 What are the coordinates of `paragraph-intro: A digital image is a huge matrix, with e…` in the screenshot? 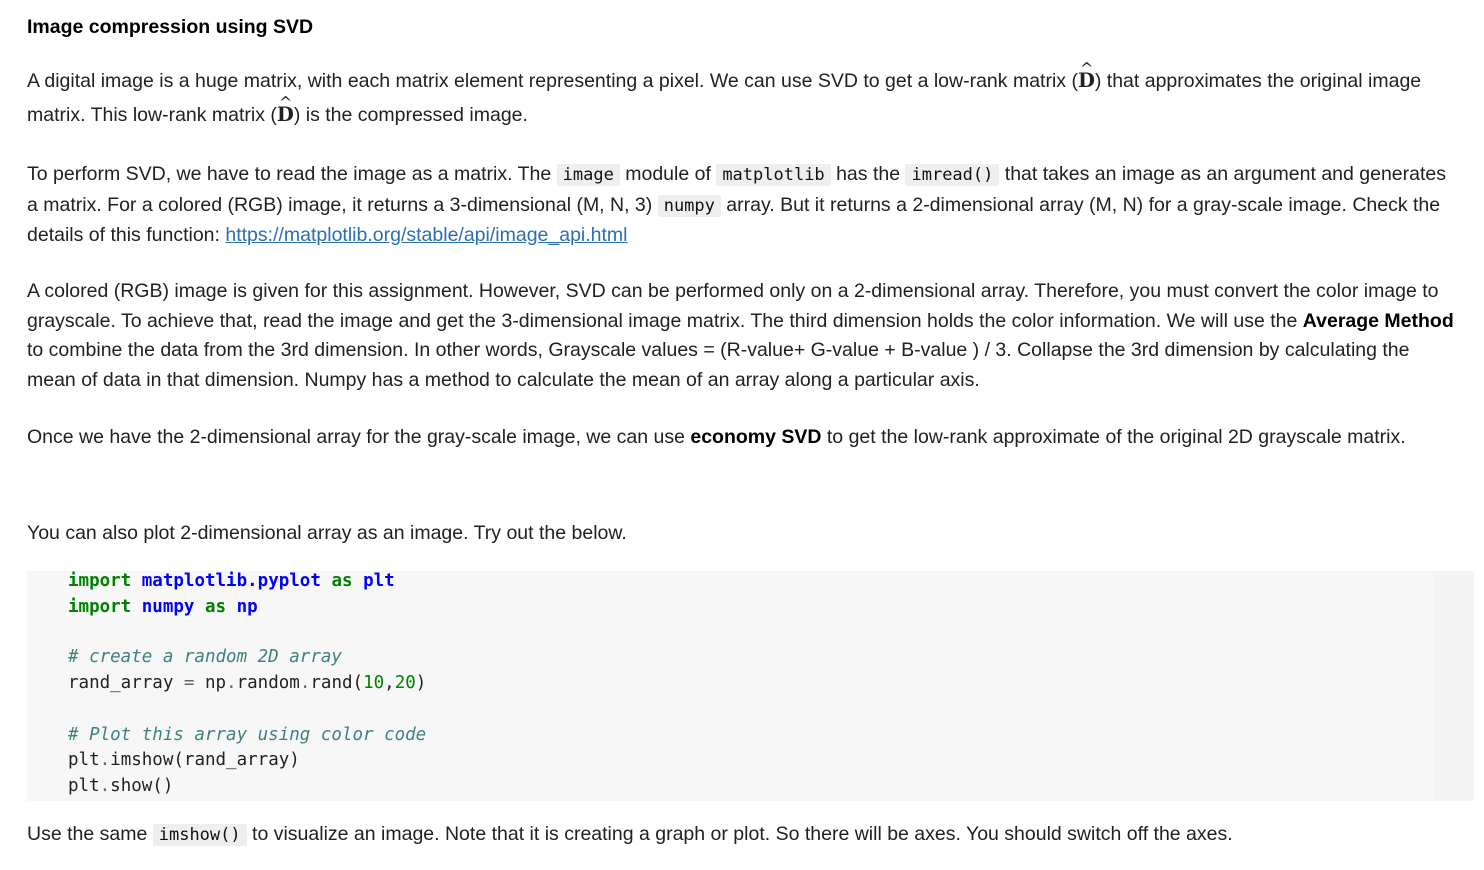 It's located at (742, 95).